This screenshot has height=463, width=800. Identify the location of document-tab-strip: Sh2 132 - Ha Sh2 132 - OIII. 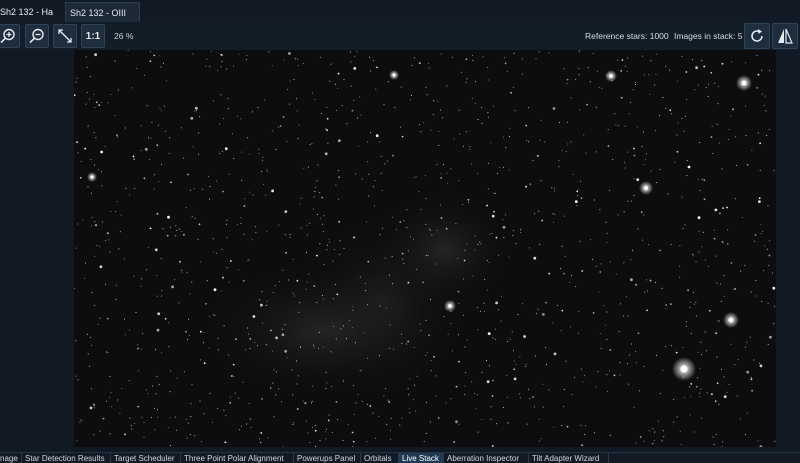
(400, 11).